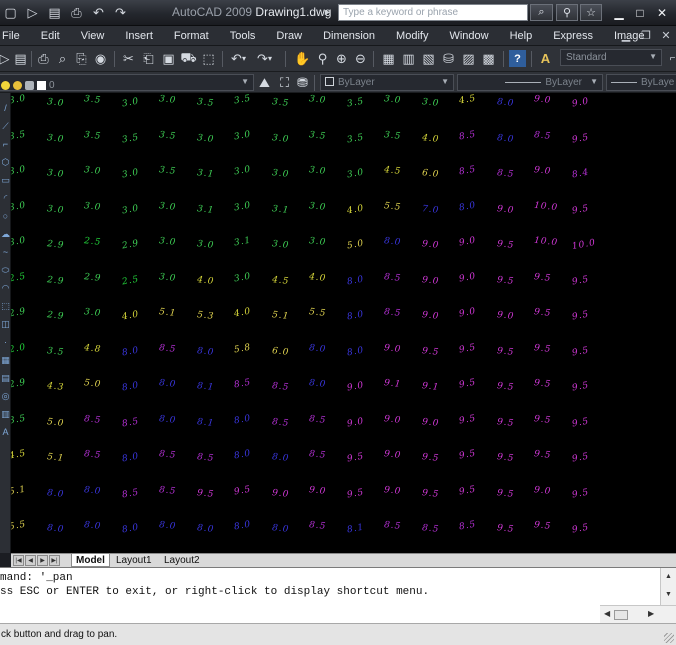  Describe the element at coordinates (567, 12) in the screenshot. I see `communication-center-button: ⚲` at that location.